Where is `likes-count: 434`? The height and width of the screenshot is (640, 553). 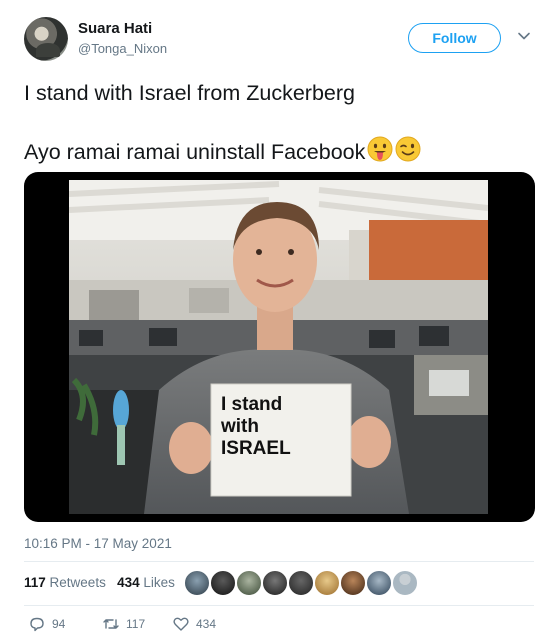
likes-count: 434 is located at coordinates (128, 582).